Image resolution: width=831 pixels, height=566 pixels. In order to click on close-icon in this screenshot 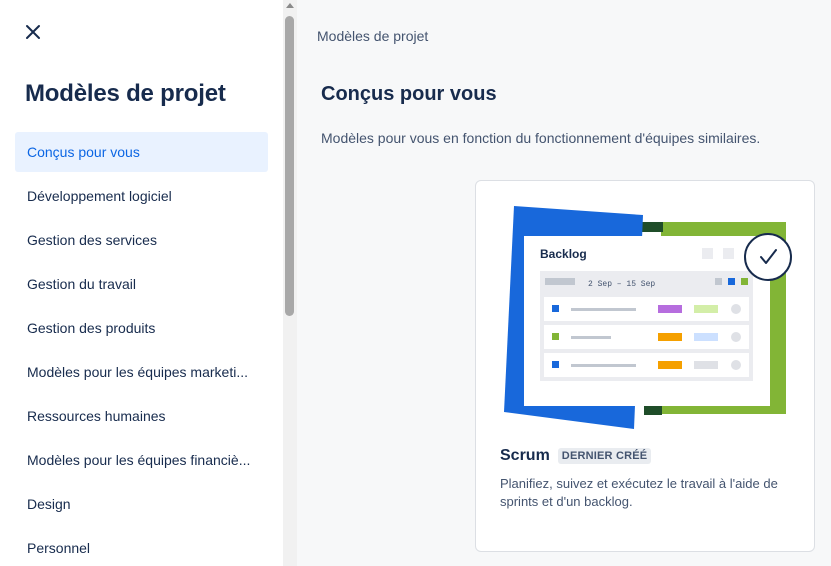, I will do `click(33, 32)`.